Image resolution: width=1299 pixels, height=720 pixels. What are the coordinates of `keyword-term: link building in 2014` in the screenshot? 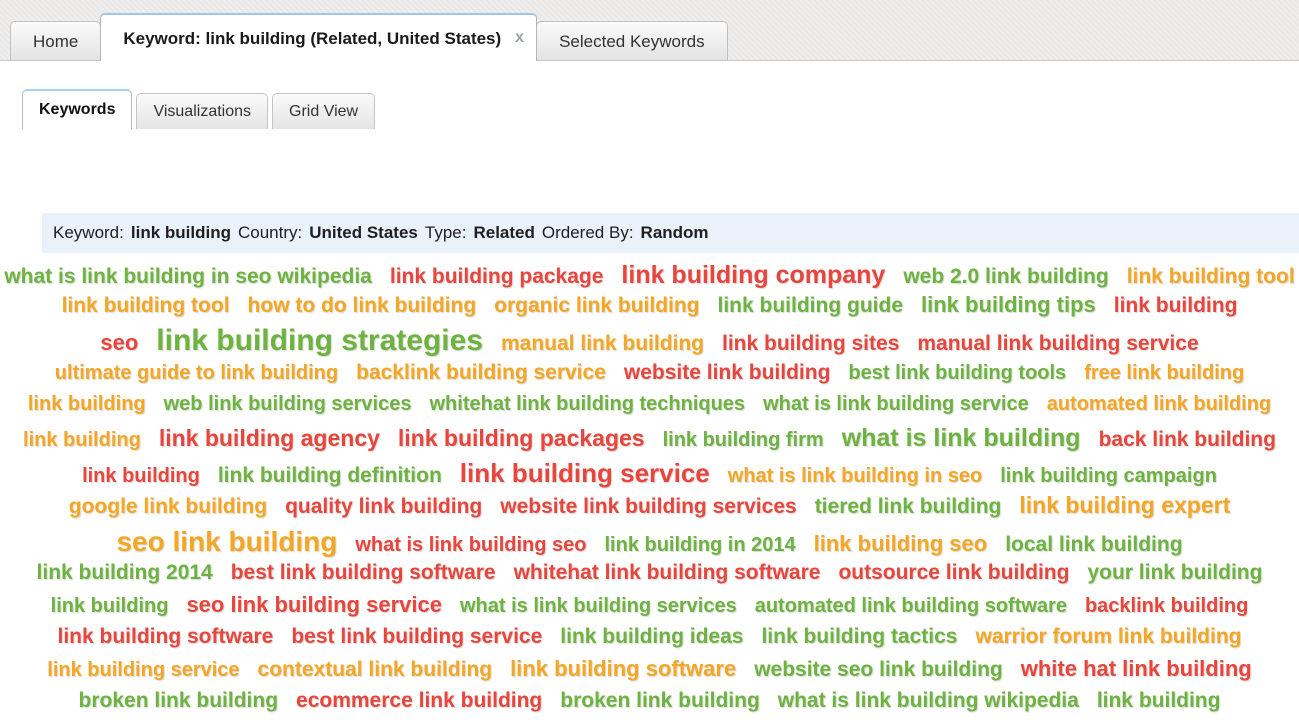 It's located at (699, 545).